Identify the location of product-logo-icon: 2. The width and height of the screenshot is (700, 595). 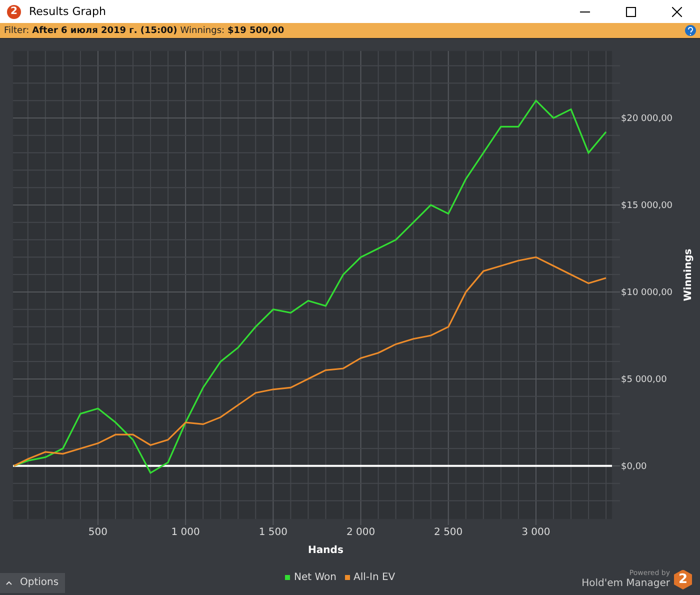
(683, 580).